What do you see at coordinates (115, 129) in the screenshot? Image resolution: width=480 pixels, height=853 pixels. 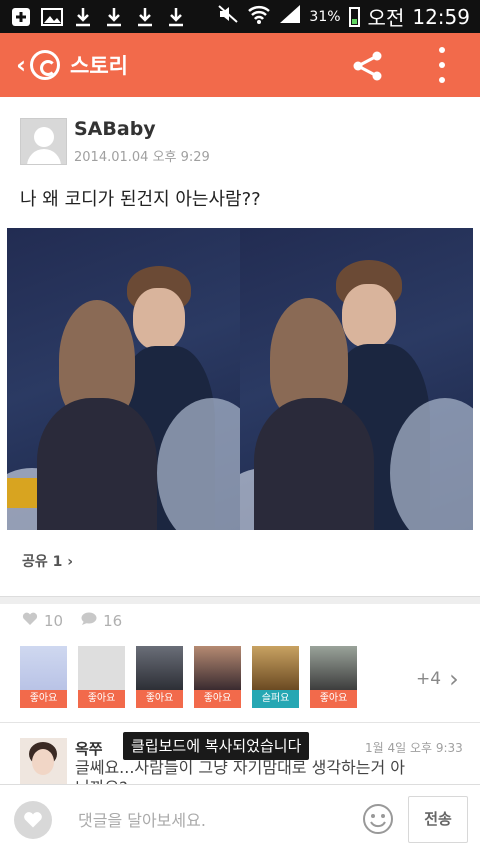 I see `author-name: SABaby` at bounding box center [115, 129].